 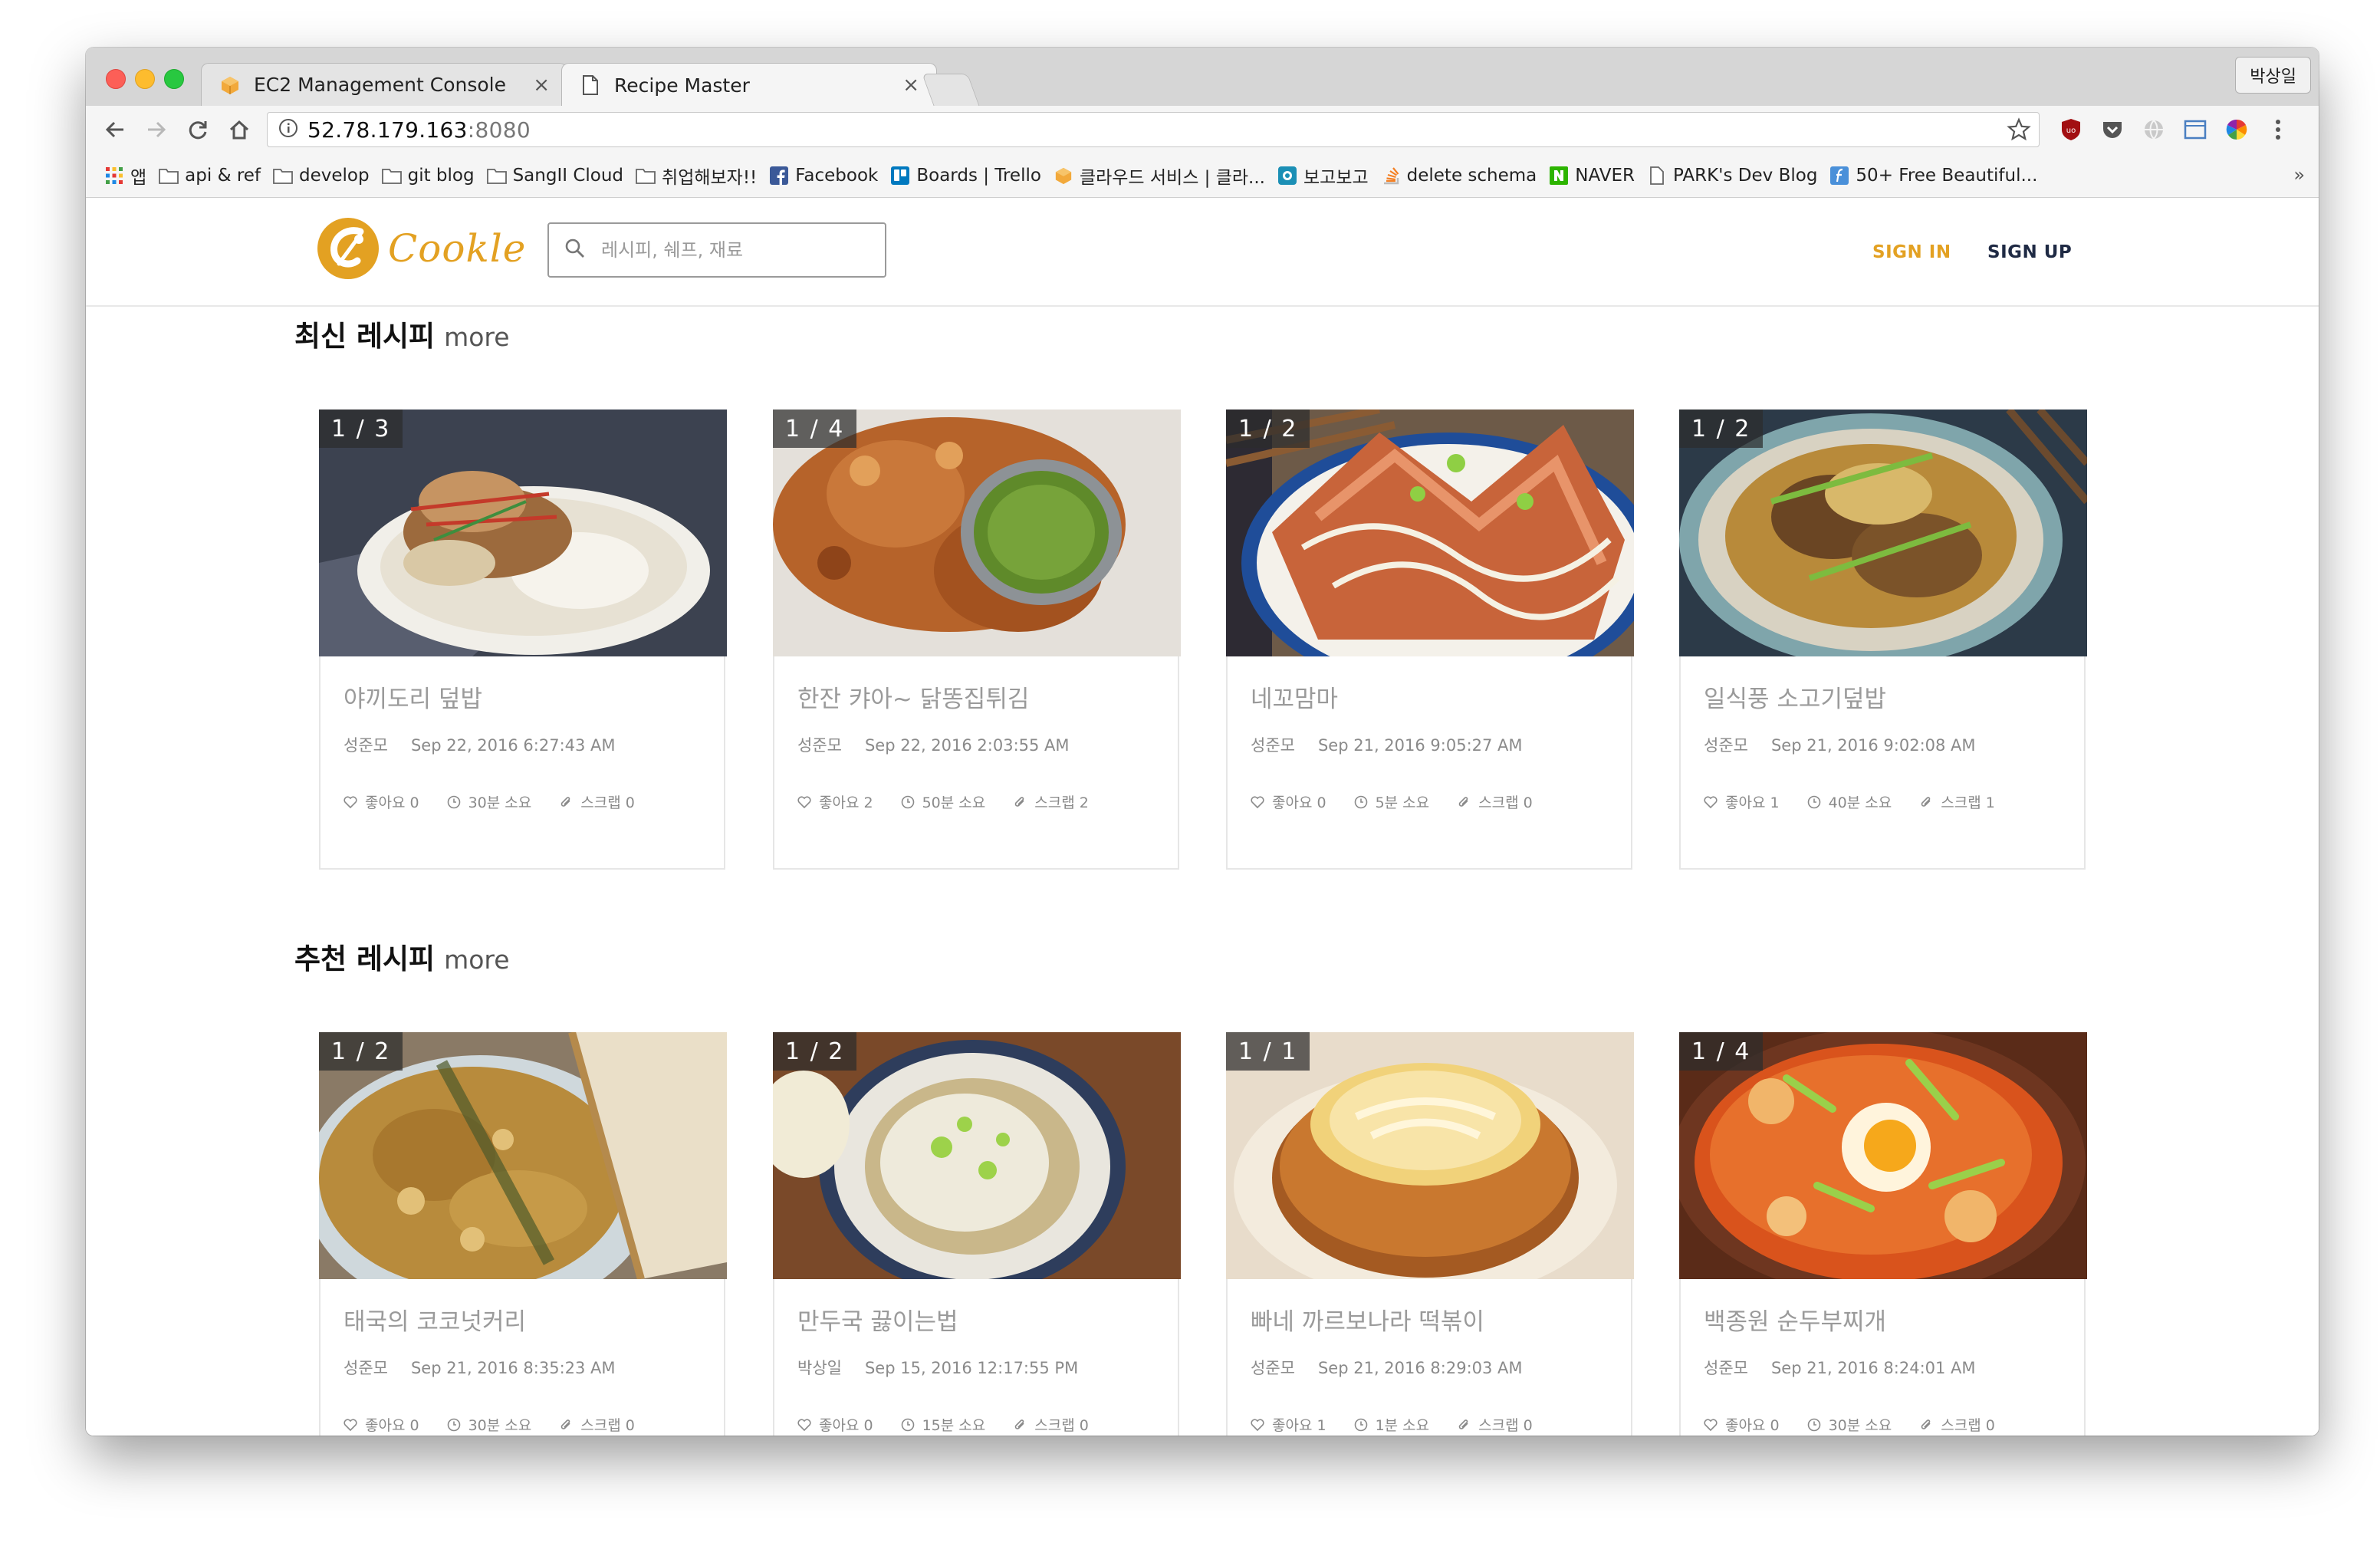 I want to click on bookmark-delete-schema: delete schema, so click(x=1459, y=176).